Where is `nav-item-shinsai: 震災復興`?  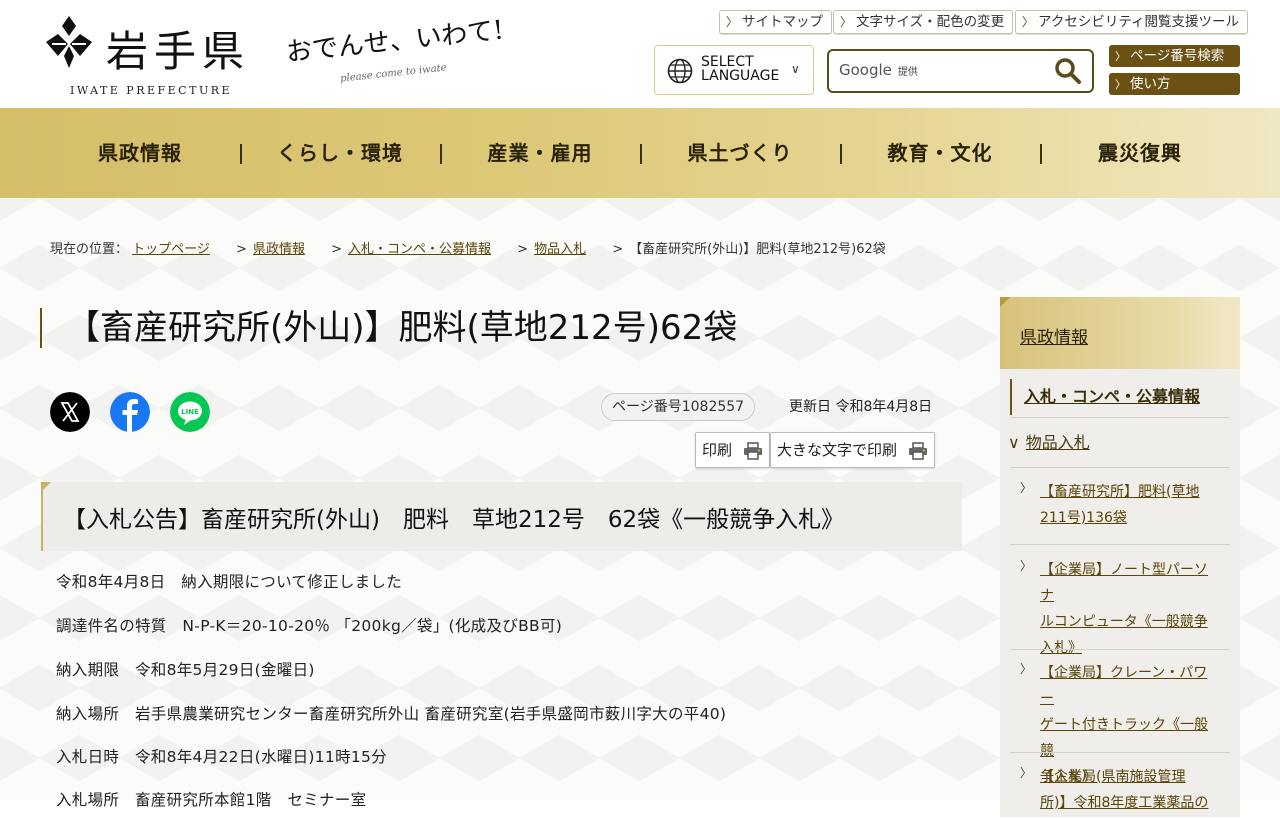 nav-item-shinsai: 震災復興 is located at coordinates (1140, 153).